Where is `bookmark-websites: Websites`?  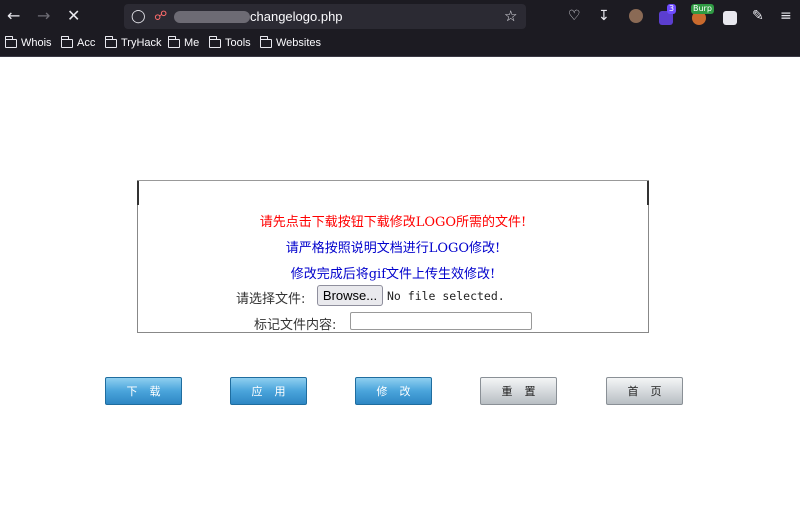
bookmark-websites: Websites is located at coordinates (290, 42).